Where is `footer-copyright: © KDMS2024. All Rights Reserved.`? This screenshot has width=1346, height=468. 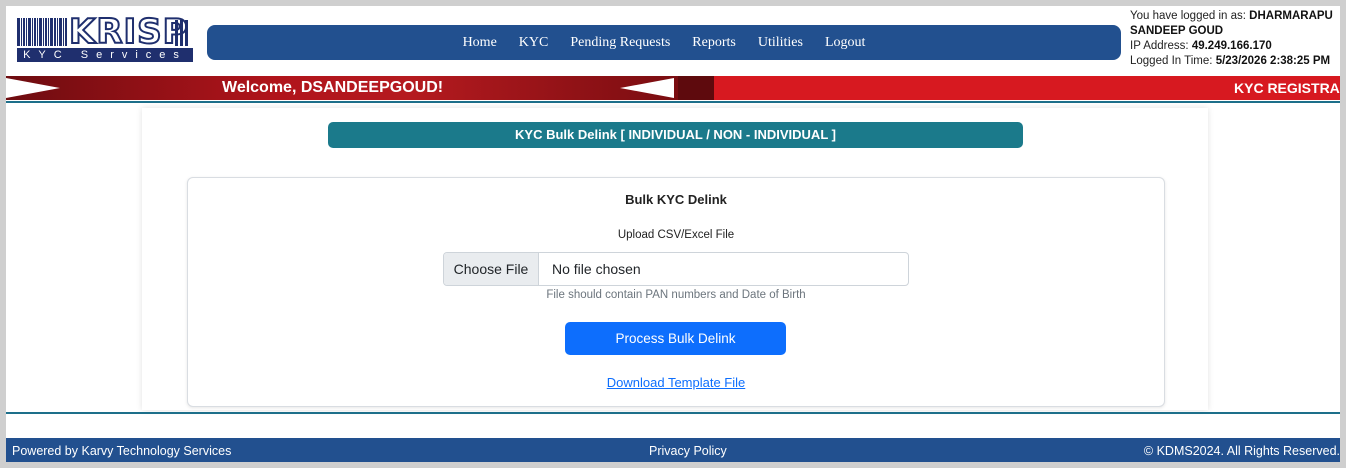
footer-copyright: © KDMS2024. All Rights Reserved. is located at coordinates (1241, 451).